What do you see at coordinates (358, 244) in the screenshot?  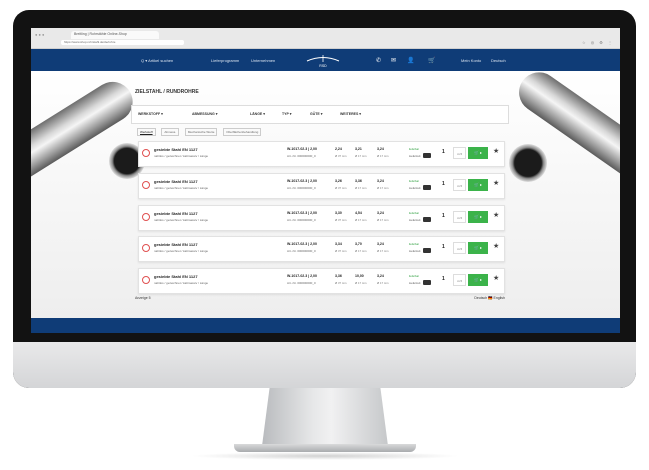 I see `value-2: 3,70` at bounding box center [358, 244].